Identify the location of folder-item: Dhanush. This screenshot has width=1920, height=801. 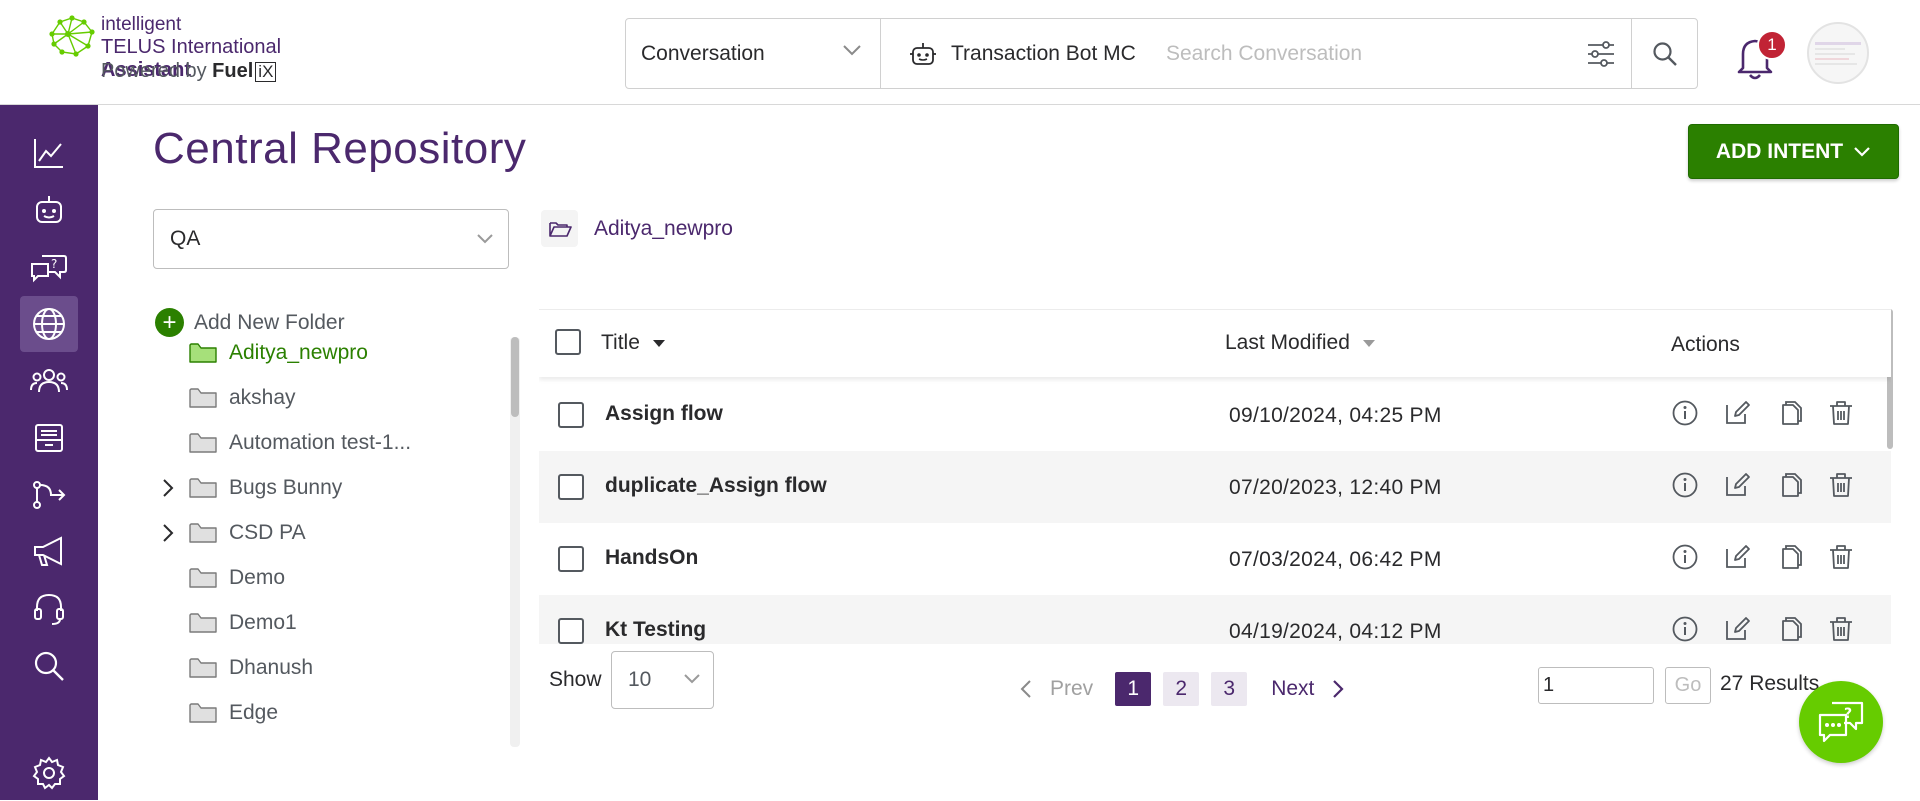
(234, 668).